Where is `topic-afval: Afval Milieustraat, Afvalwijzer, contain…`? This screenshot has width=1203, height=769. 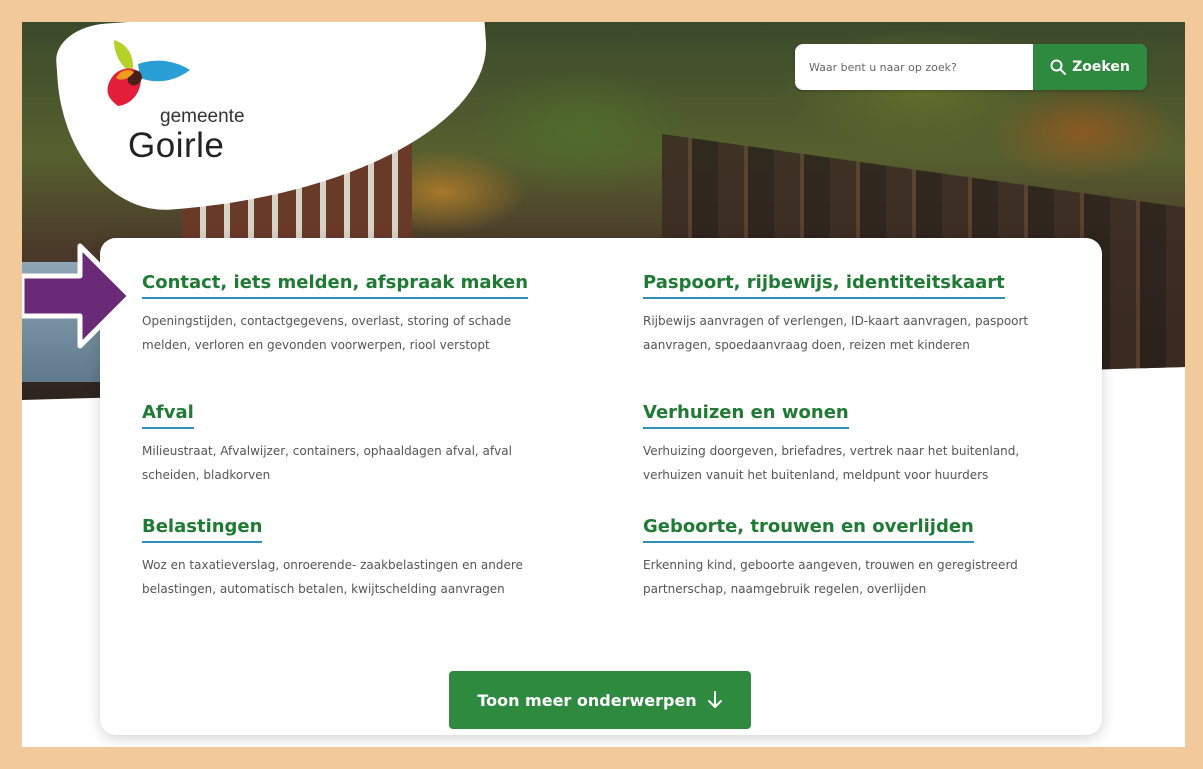
topic-afval: Afval Milieustraat, Afvalwijzer, contain… is located at coordinates (352, 444).